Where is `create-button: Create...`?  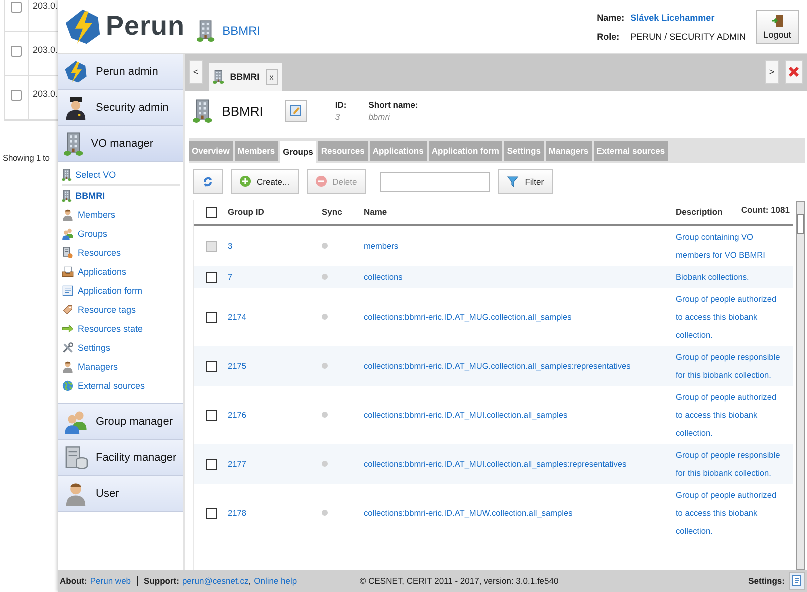
create-button: Create... is located at coordinates (265, 181).